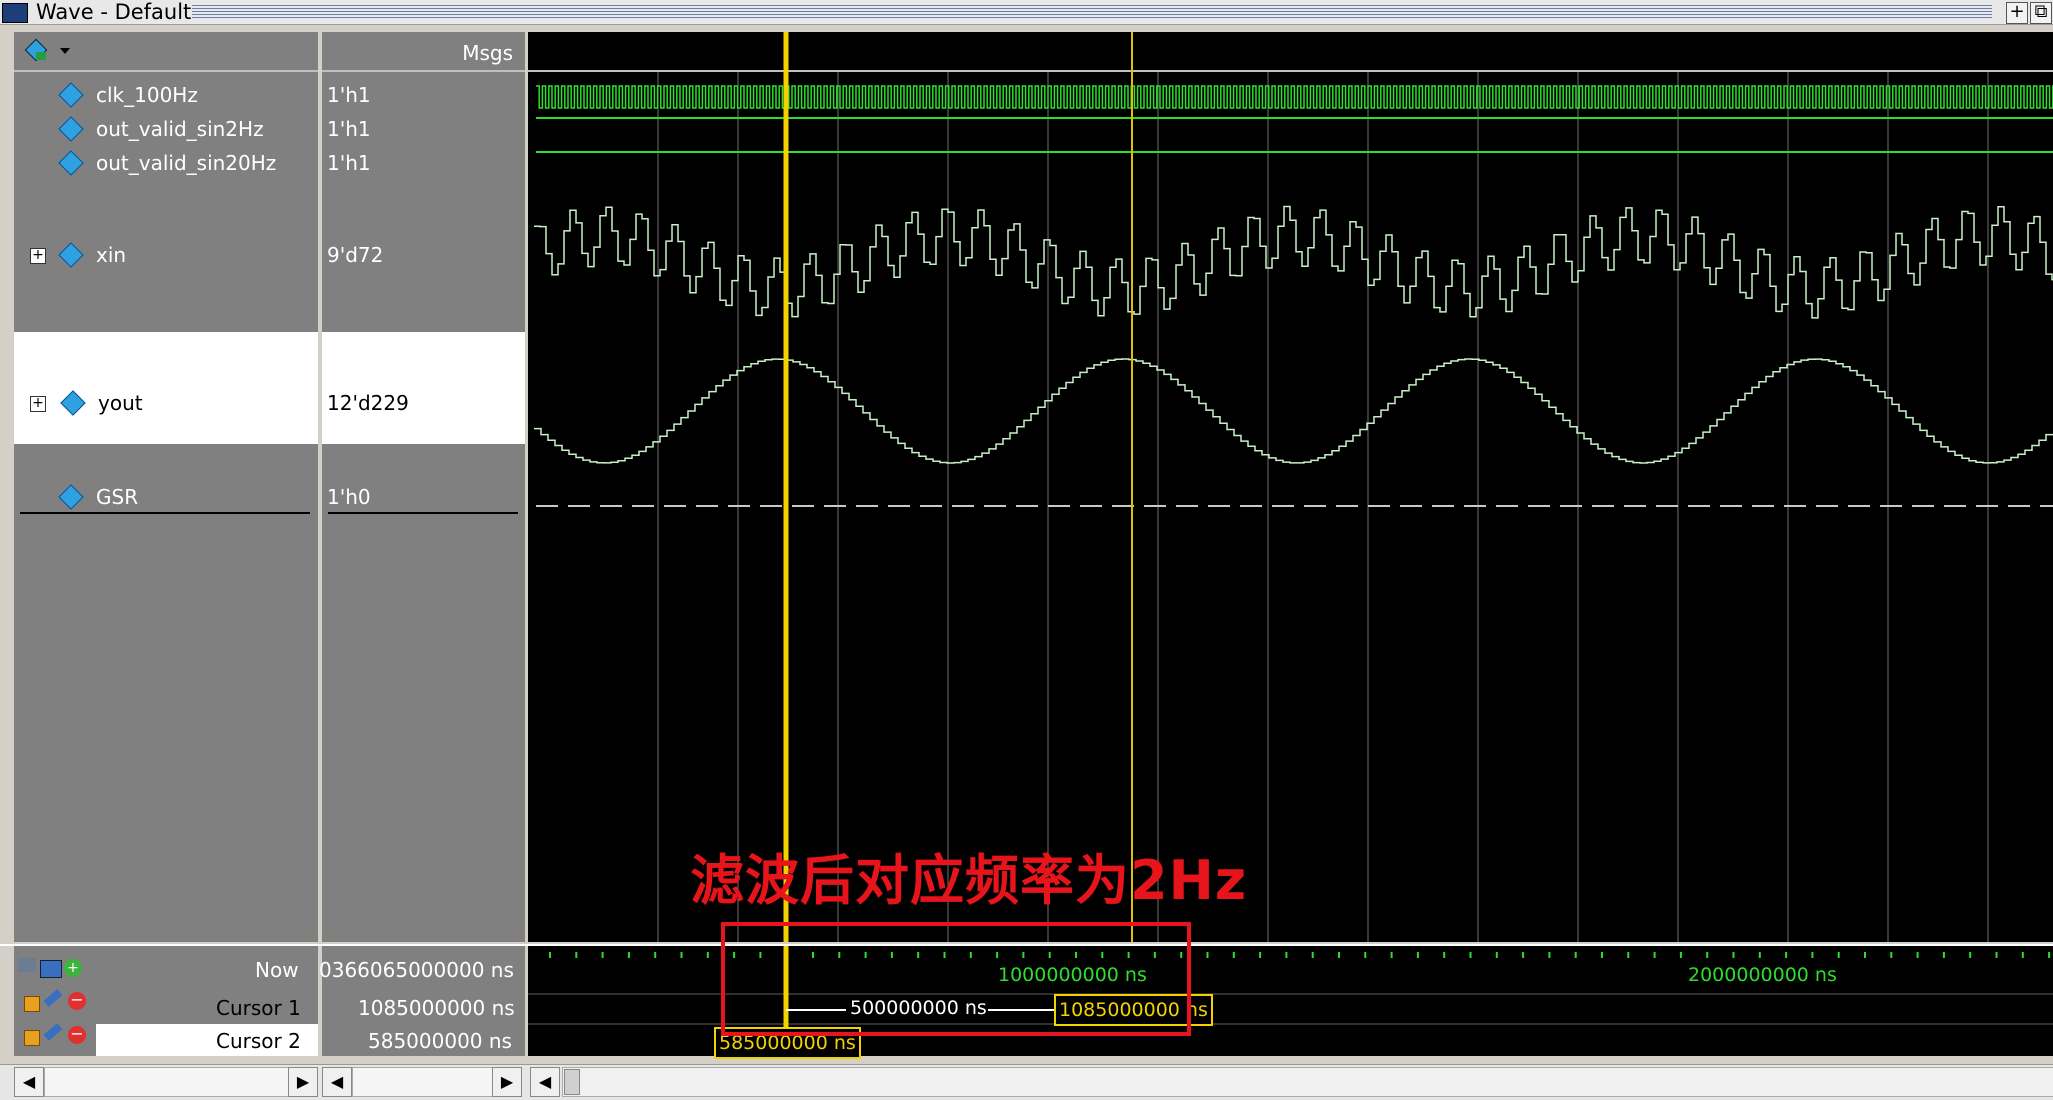 The height and width of the screenshot is (1100, 2053). I want to click on value-out-valid-2hz: 1'h1, so click(349, 129).